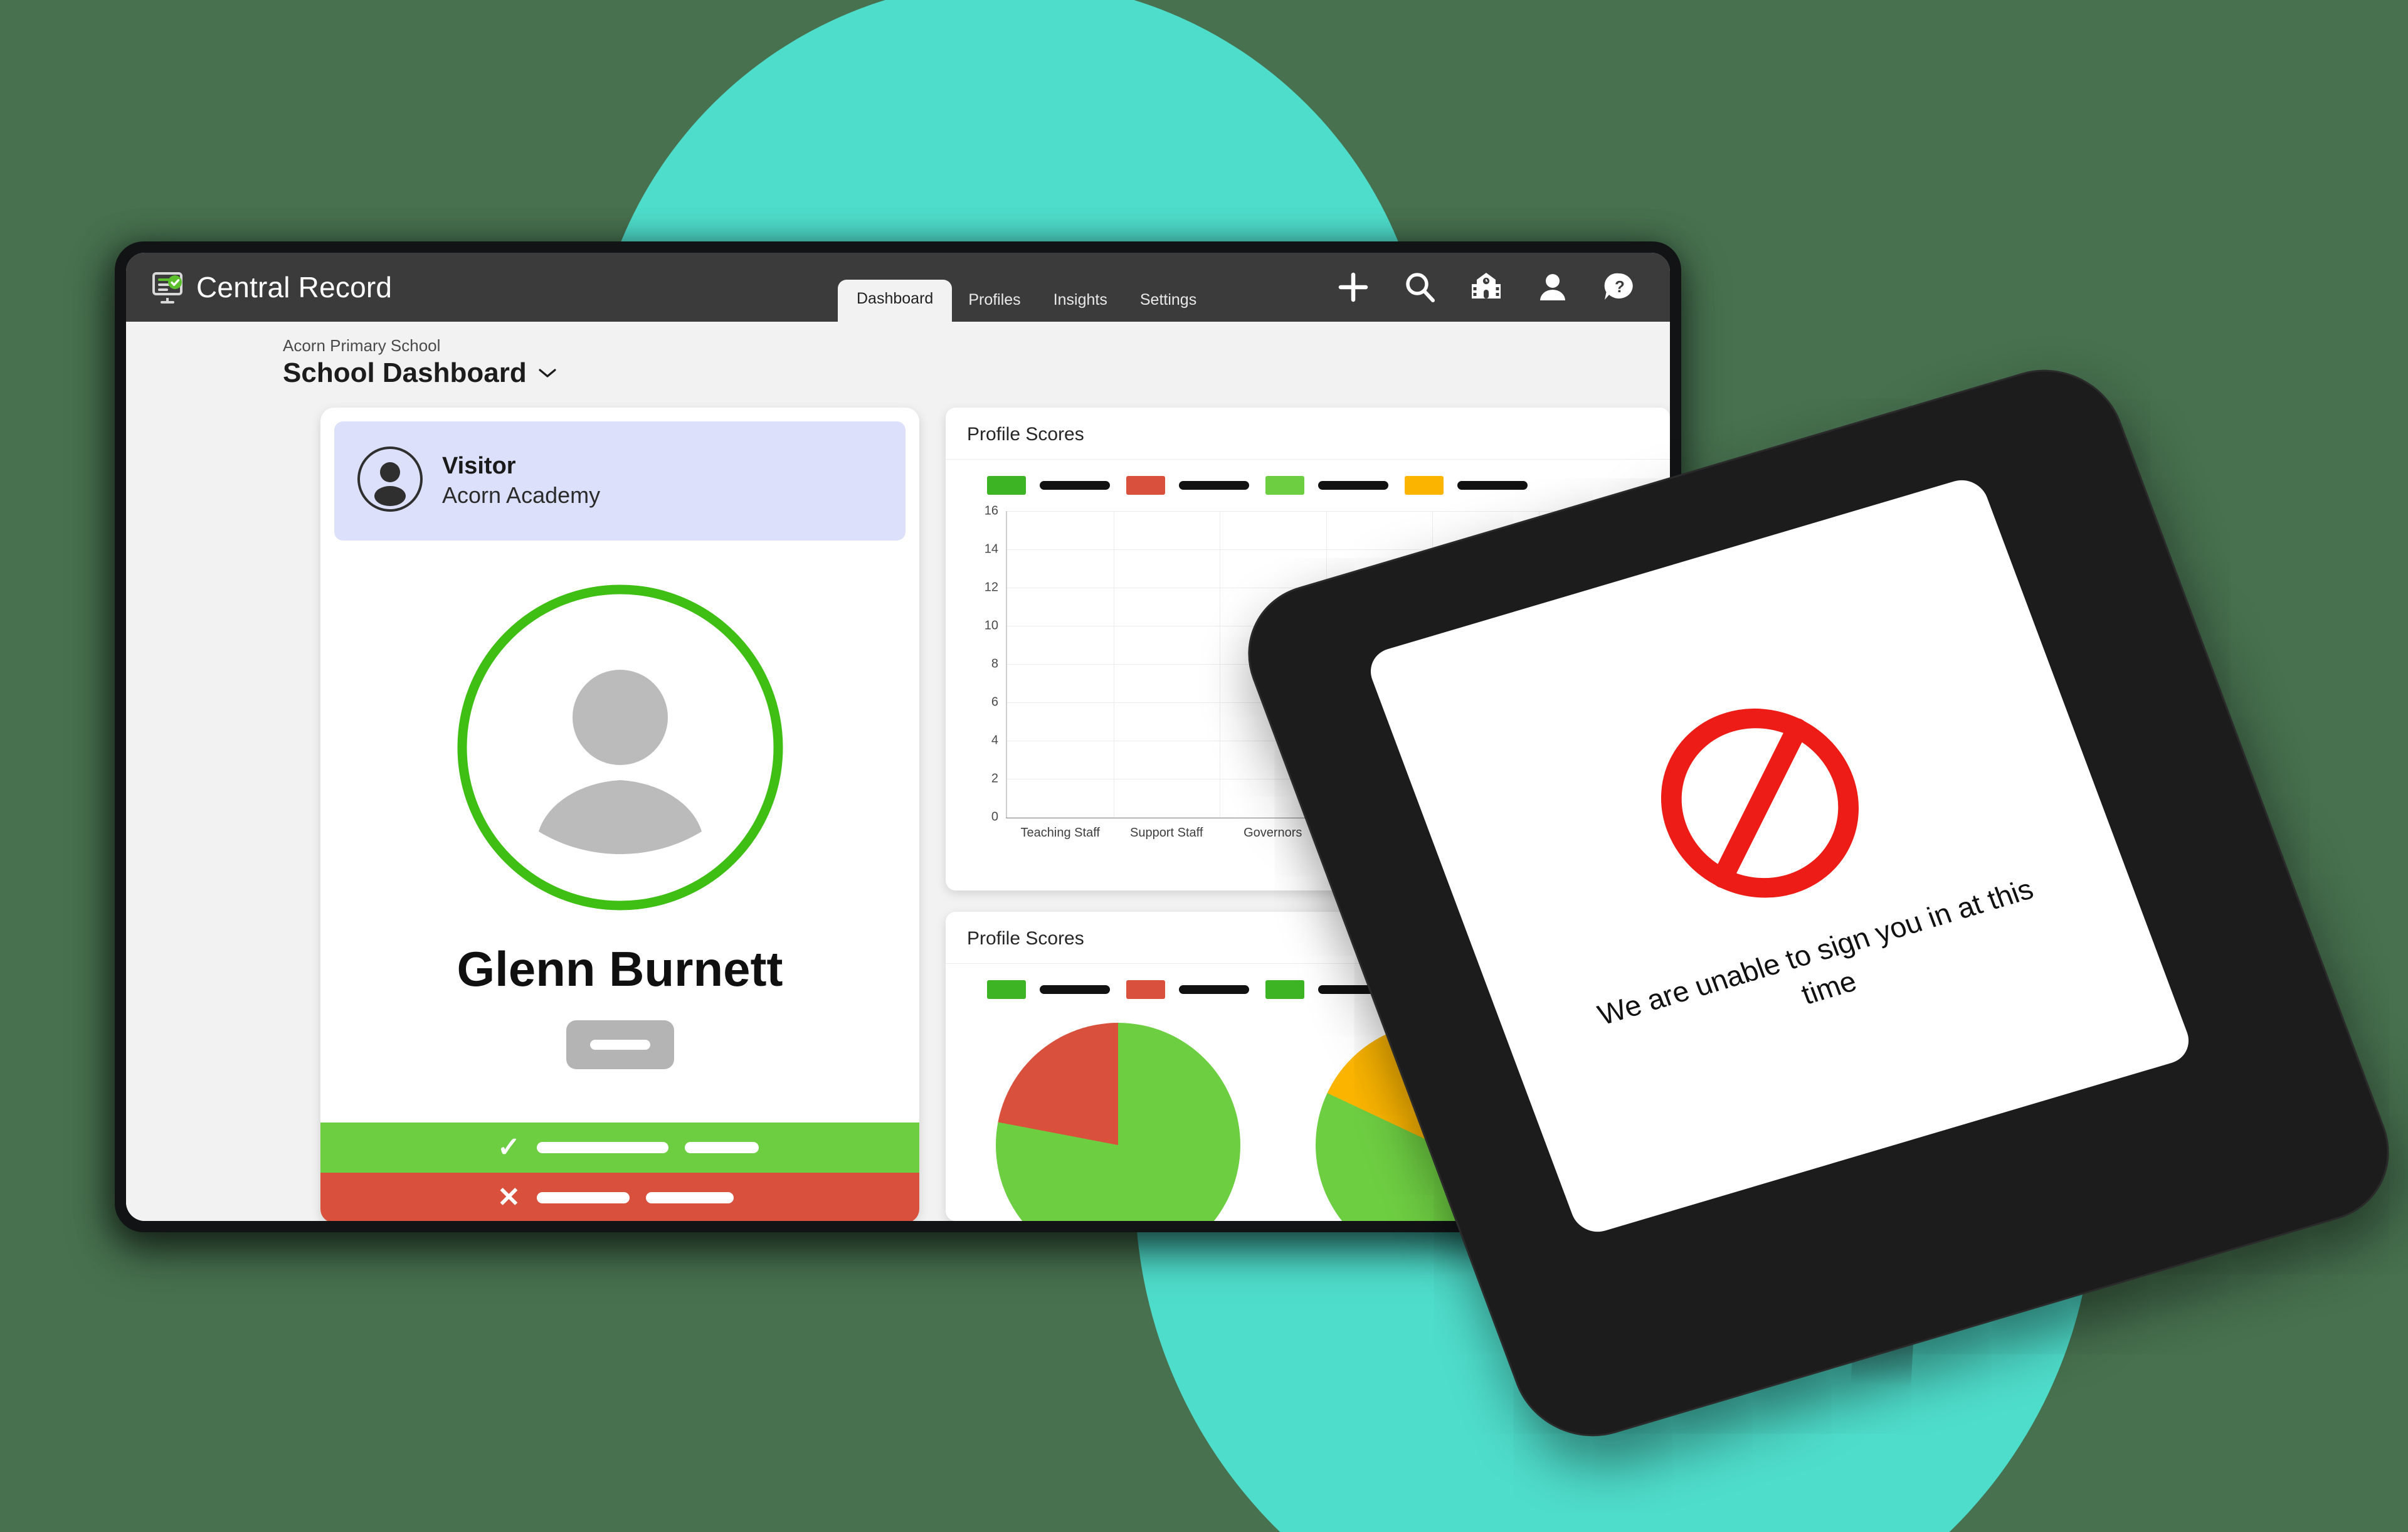 This screenshot has height=1532, width=2408. Describe the element at coordinates (294, 287) in the screenshot. I see `app-title: Central Record` at that location.